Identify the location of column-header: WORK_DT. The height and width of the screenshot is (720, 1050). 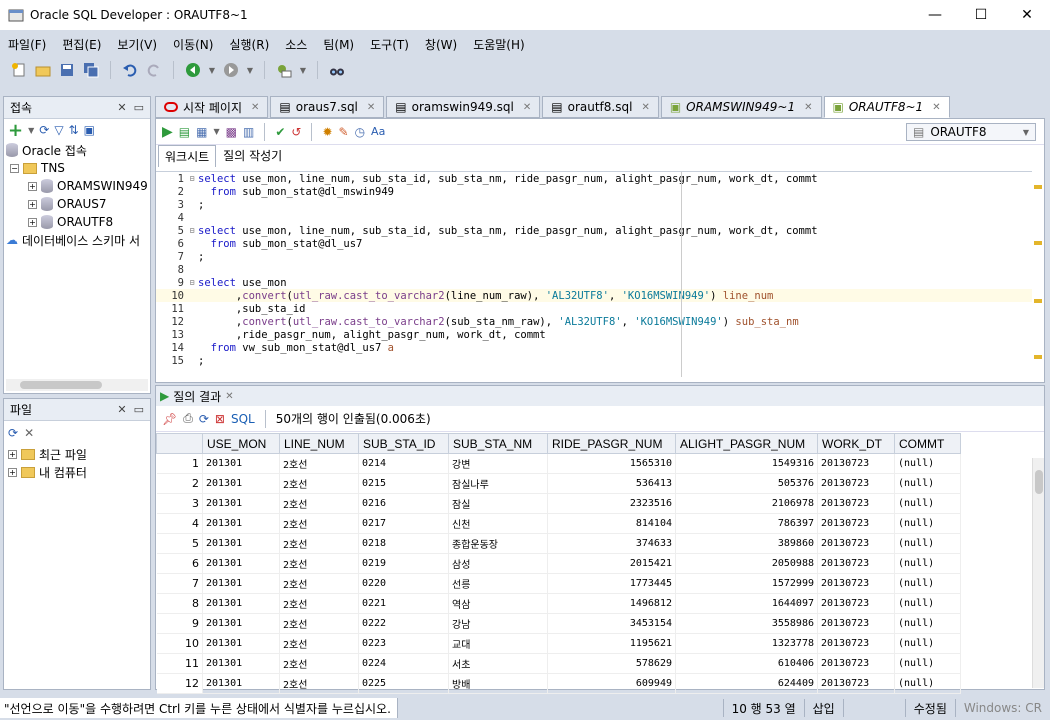
(856, 443).